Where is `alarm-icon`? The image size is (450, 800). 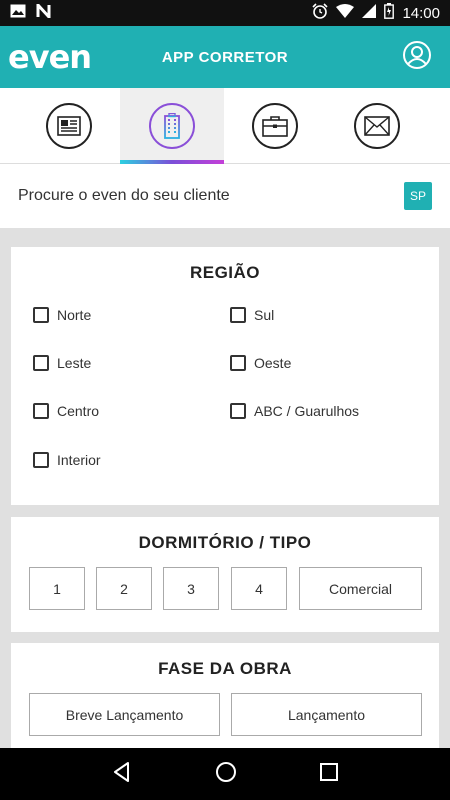
alarm-icon is located at coordinates (320, 13).